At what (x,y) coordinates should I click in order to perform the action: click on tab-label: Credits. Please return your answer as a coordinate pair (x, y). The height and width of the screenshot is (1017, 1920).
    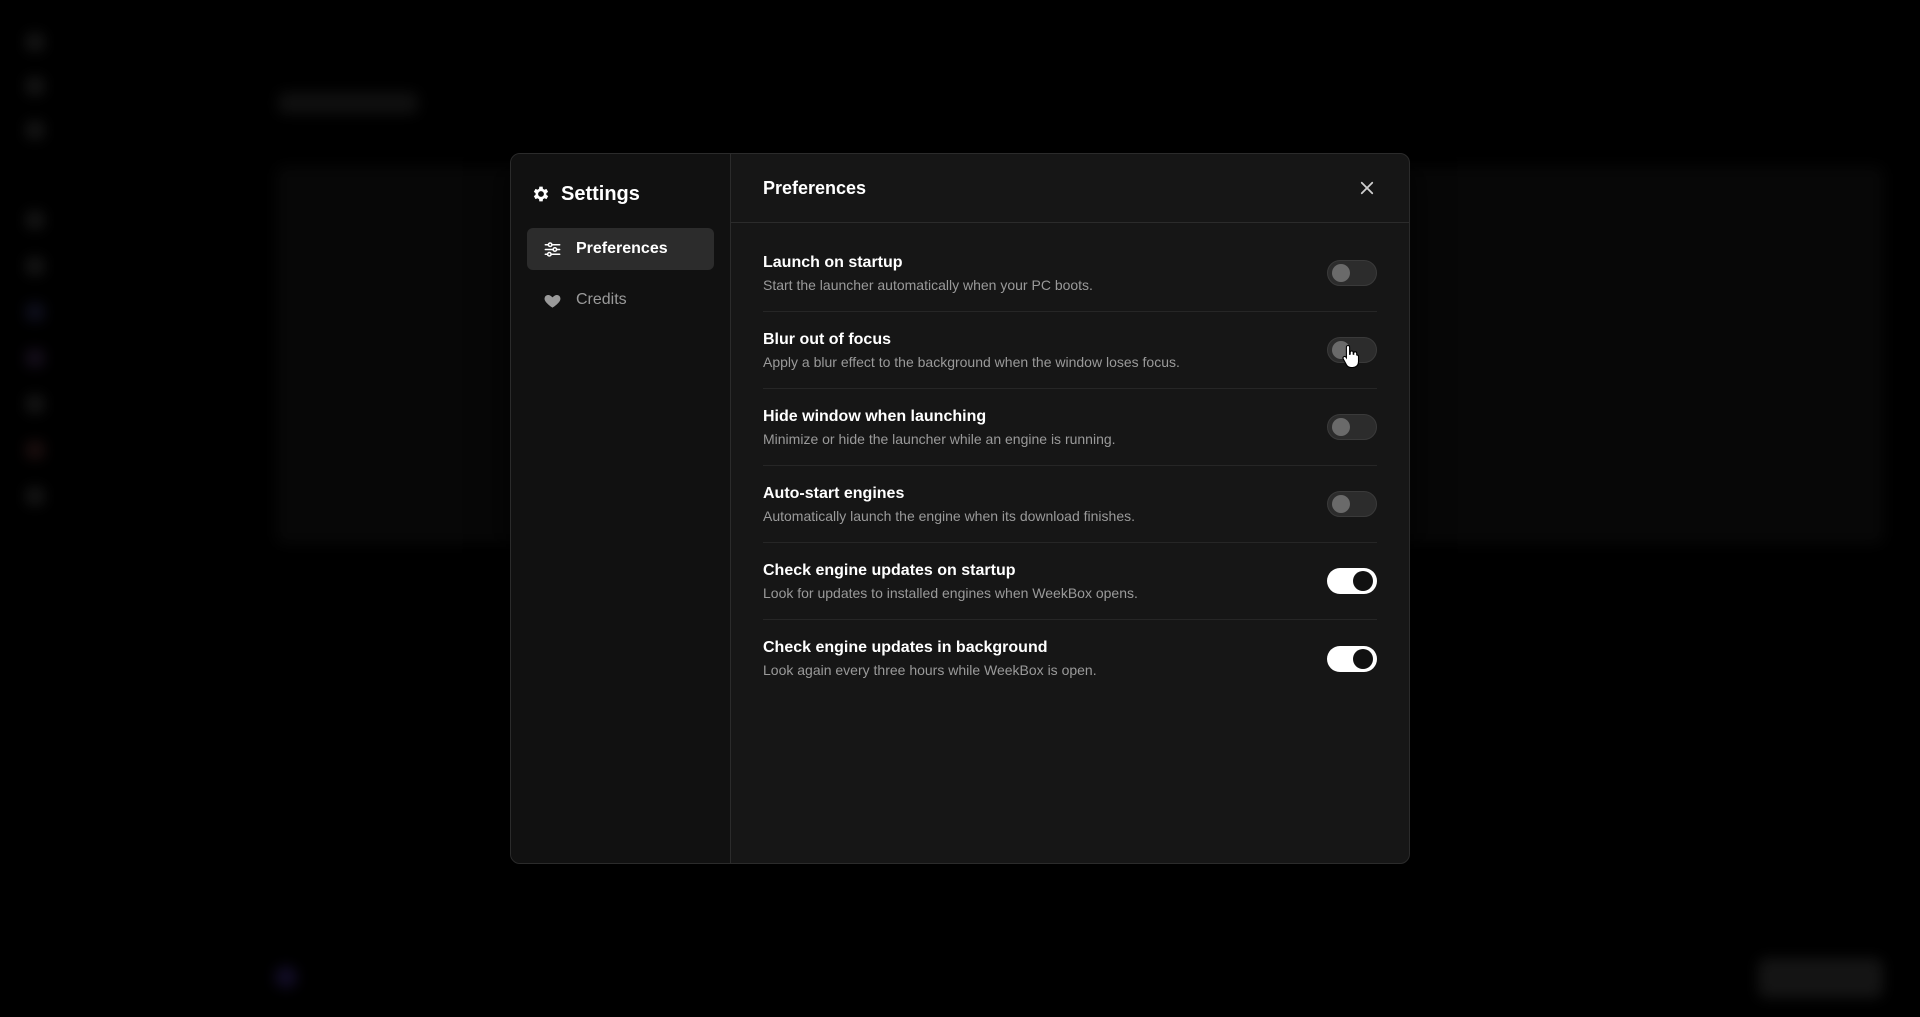
    Looking at the image, I should click on (601, 299).